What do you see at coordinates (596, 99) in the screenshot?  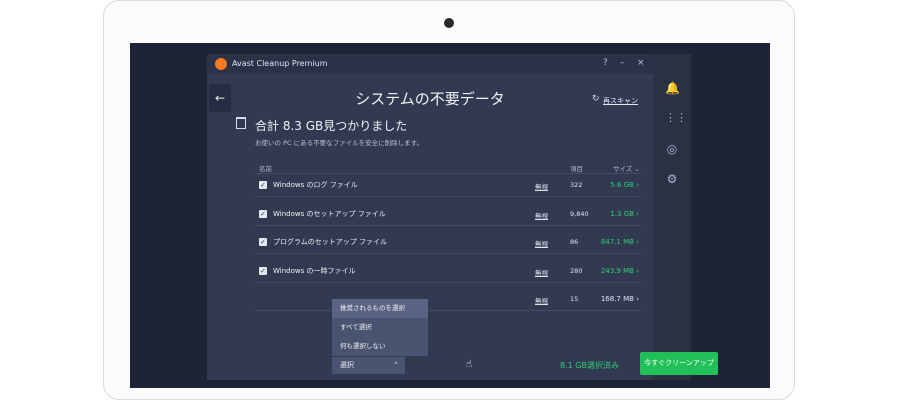 I see `refresh-icon: ↻` at bounding box center [596, 99].